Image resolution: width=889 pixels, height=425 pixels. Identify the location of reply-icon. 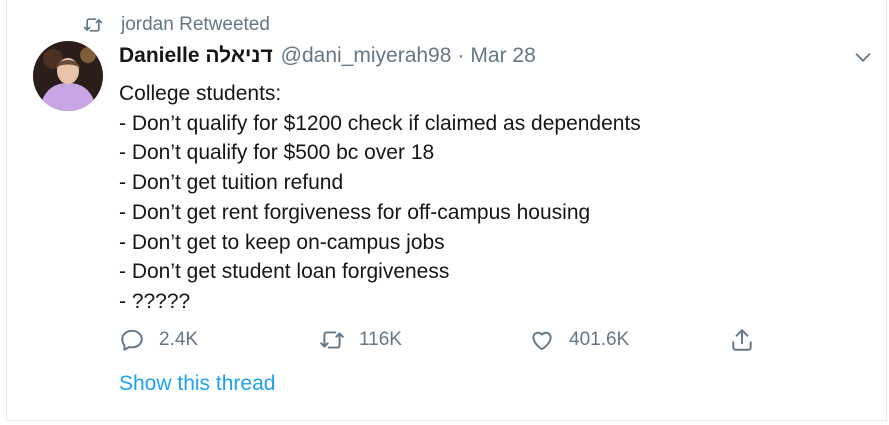
(132, 340).